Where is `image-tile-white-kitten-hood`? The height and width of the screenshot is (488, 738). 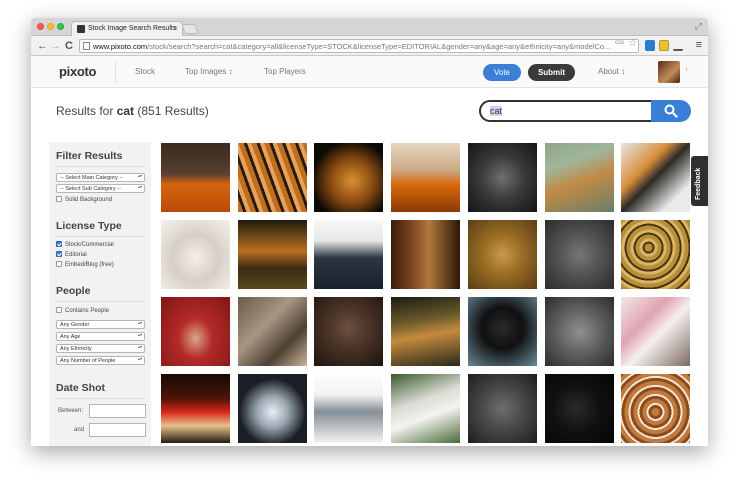
image-tile-white-kitten-hood is located at coordinates (272, 408).